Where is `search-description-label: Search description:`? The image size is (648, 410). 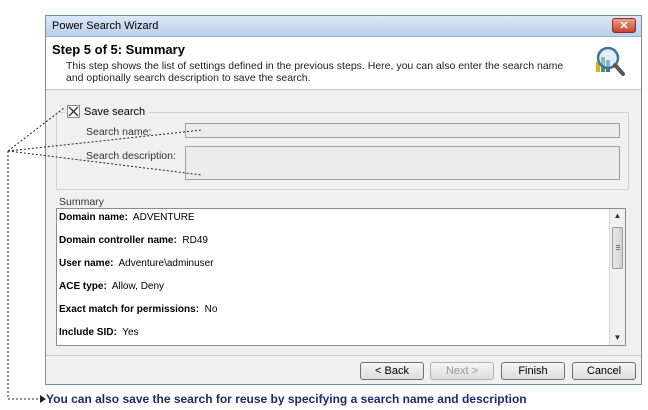 search-description-label: Search description: is located at coordinates (131, 156).